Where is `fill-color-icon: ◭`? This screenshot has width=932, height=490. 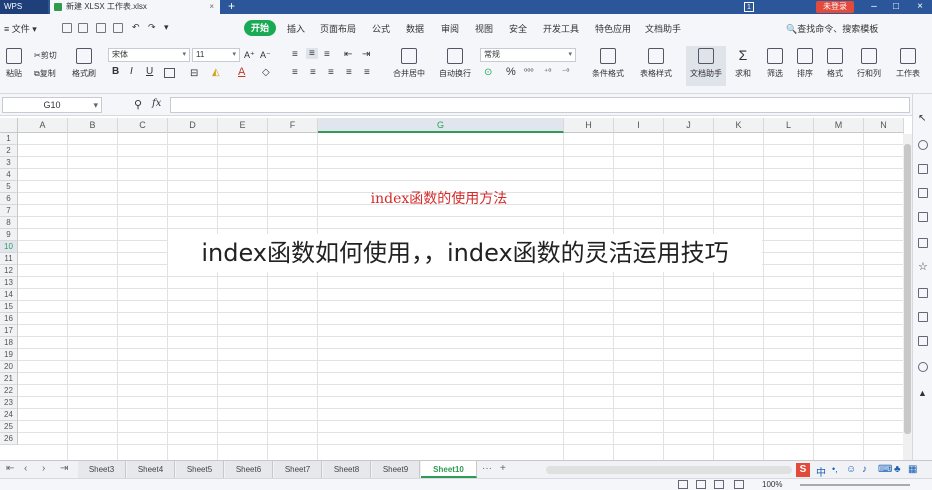 fill-color-icon: ◭ is located at coordinates (216, 72).